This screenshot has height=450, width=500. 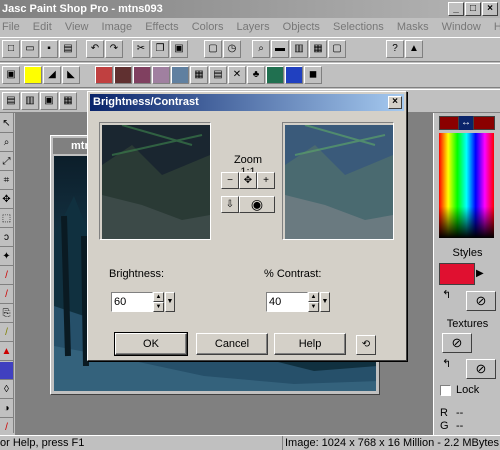 What do you see at coordinates (160, 49) in the screenshot?
I see `copy-icon: ❐` at bounding box center [160, 49].